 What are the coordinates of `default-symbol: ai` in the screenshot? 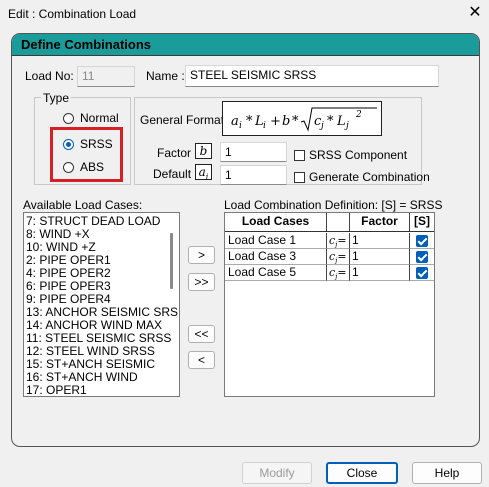 It's located at (203, 173).